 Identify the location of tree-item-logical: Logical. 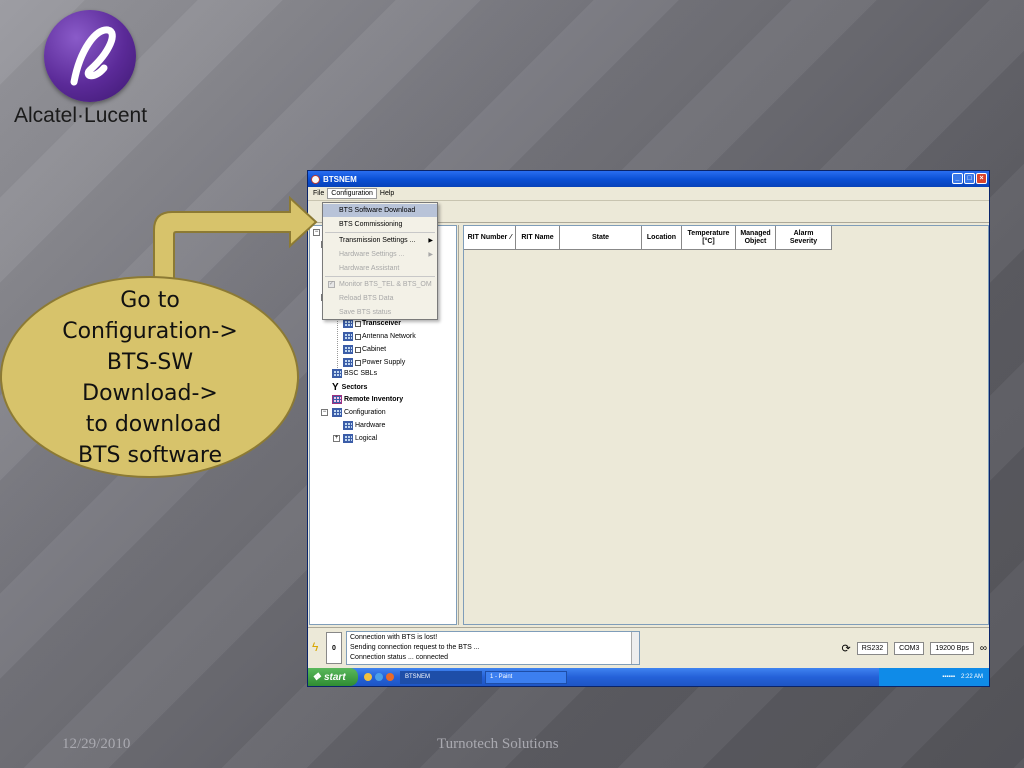
(360, 438).